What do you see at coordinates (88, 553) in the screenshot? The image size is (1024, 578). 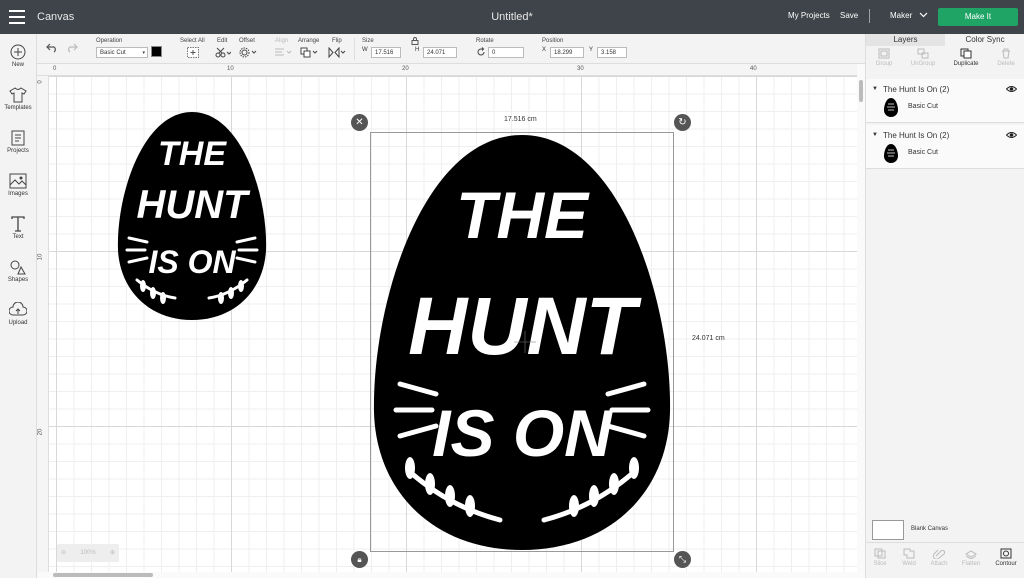 I see `zoom-control: ⊖ 100% ⊕` at bounding box center [88, 553].